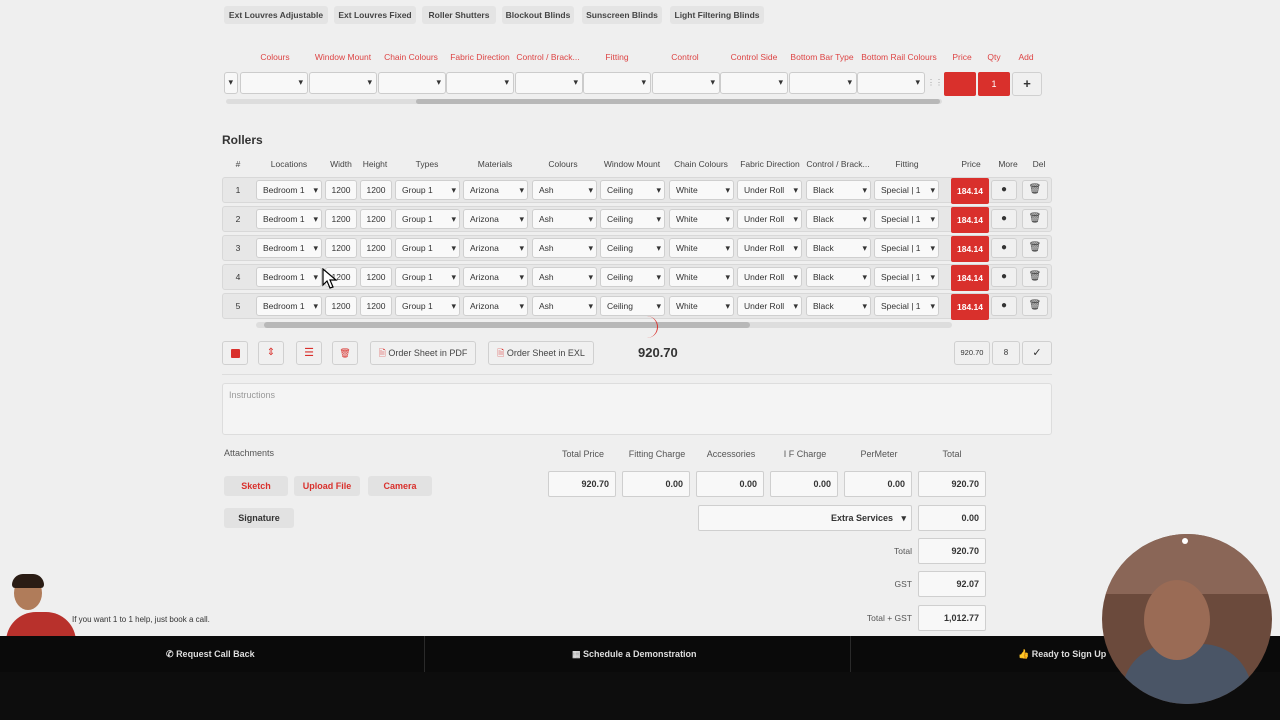 Image resolution: width=1280 pixels, height=720 pixels. I want to click on tab-light-filtering-blinds: Light Filtering Blinds, so click(717, 15).